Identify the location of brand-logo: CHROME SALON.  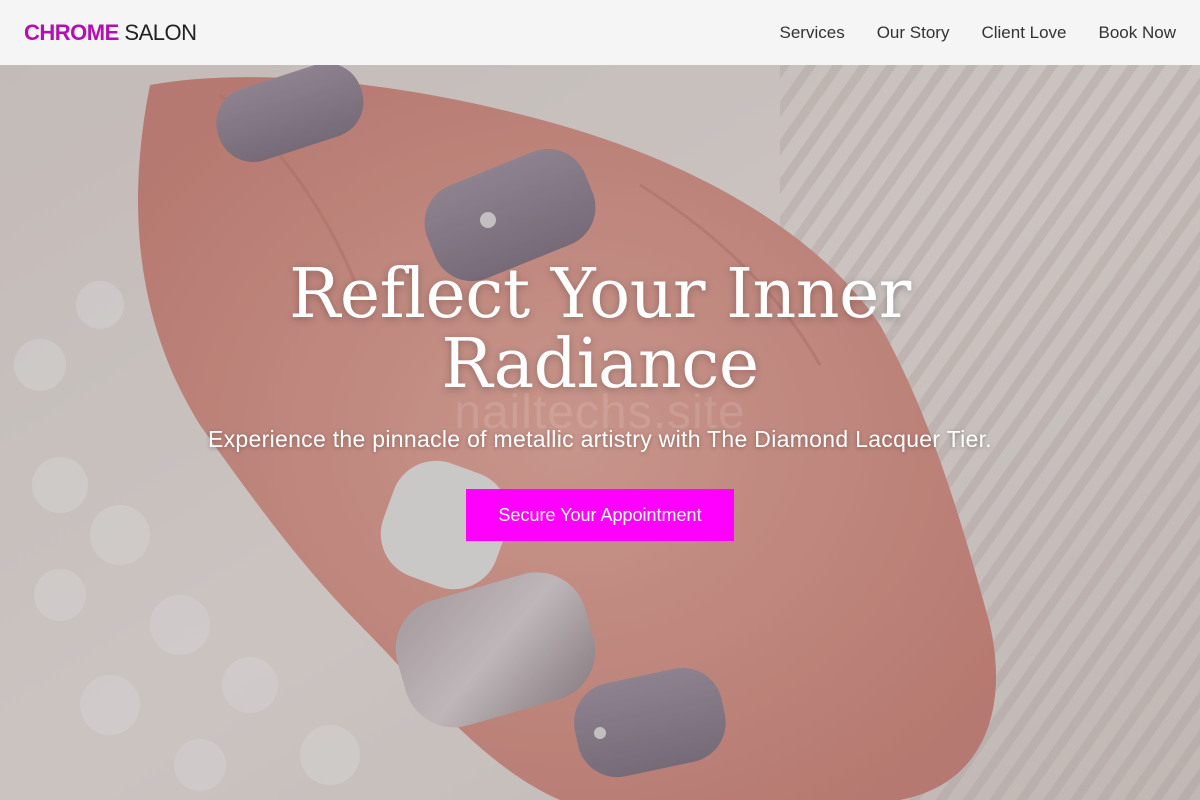
(110, 32).